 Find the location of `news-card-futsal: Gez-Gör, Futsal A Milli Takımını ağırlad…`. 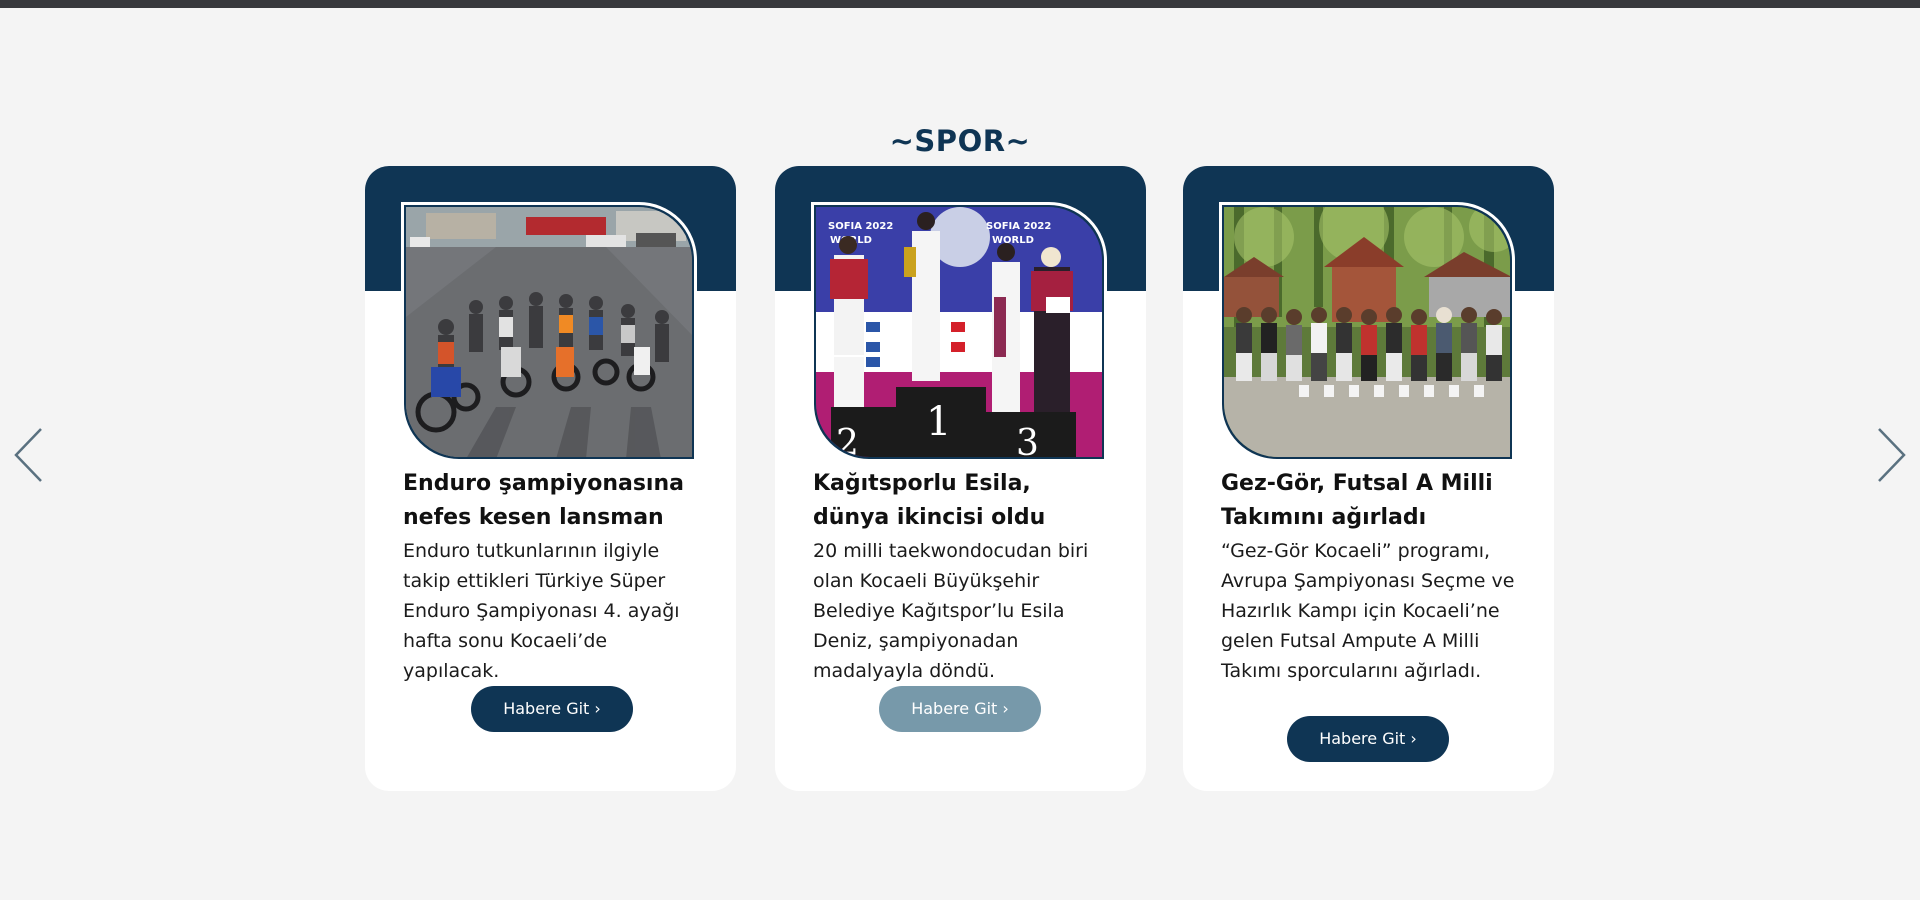

news-card-futsal: Gez-Gör, Futsal A Milli Takımını ağırlad… is located at coordinates (1368, 478).